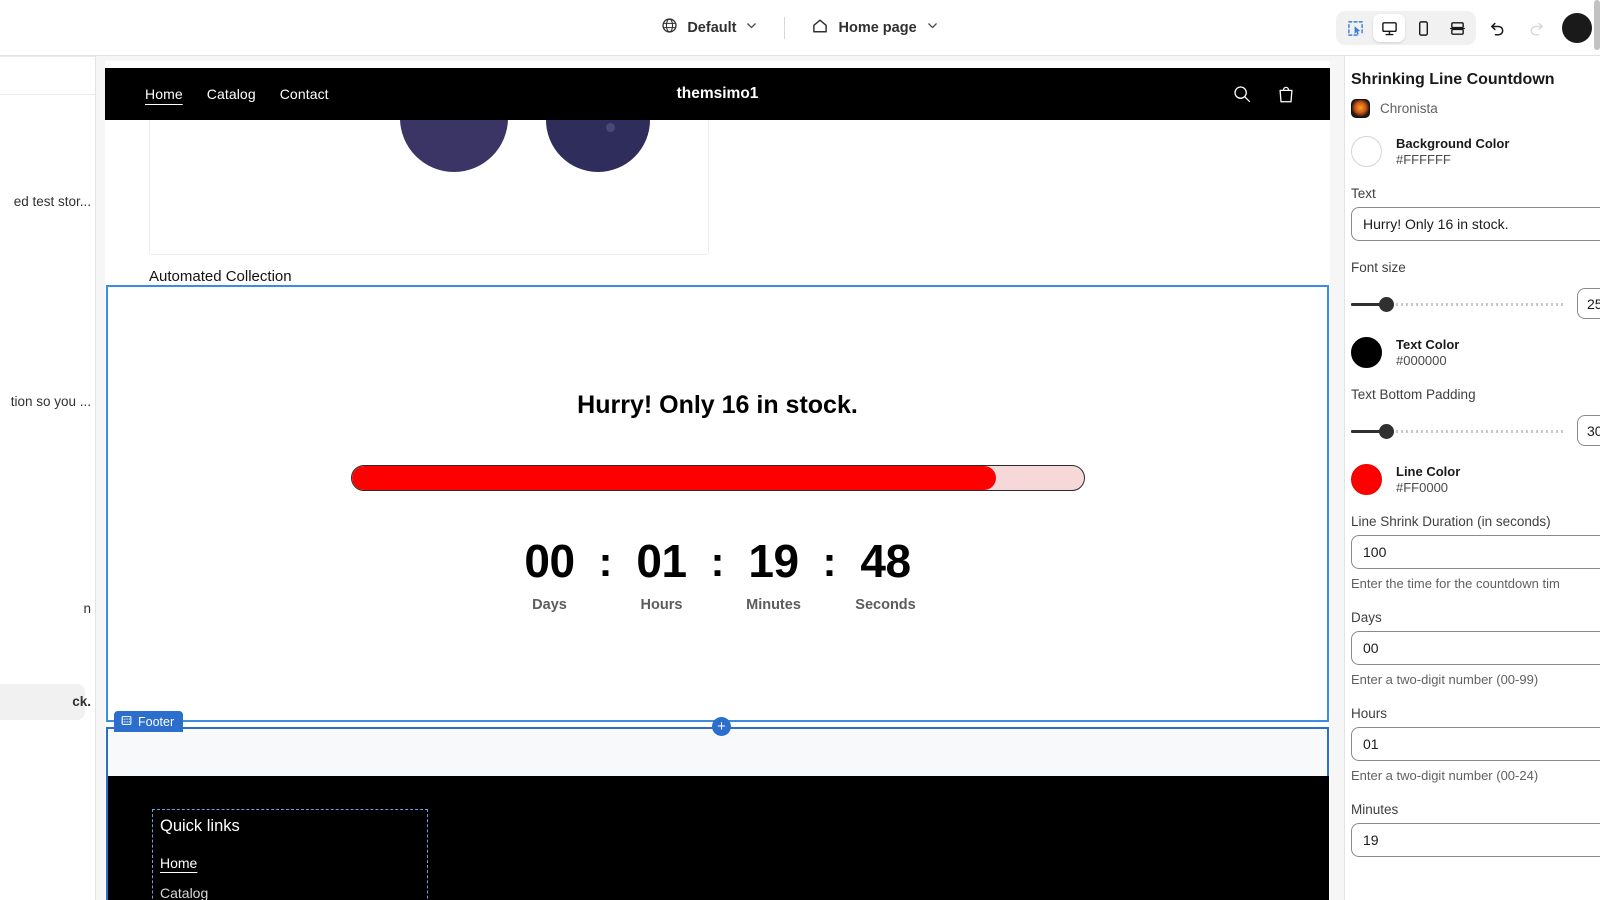 This screenshot has height=900, width=1600. I want to click on countdown-label: Days, so click(549, 605).